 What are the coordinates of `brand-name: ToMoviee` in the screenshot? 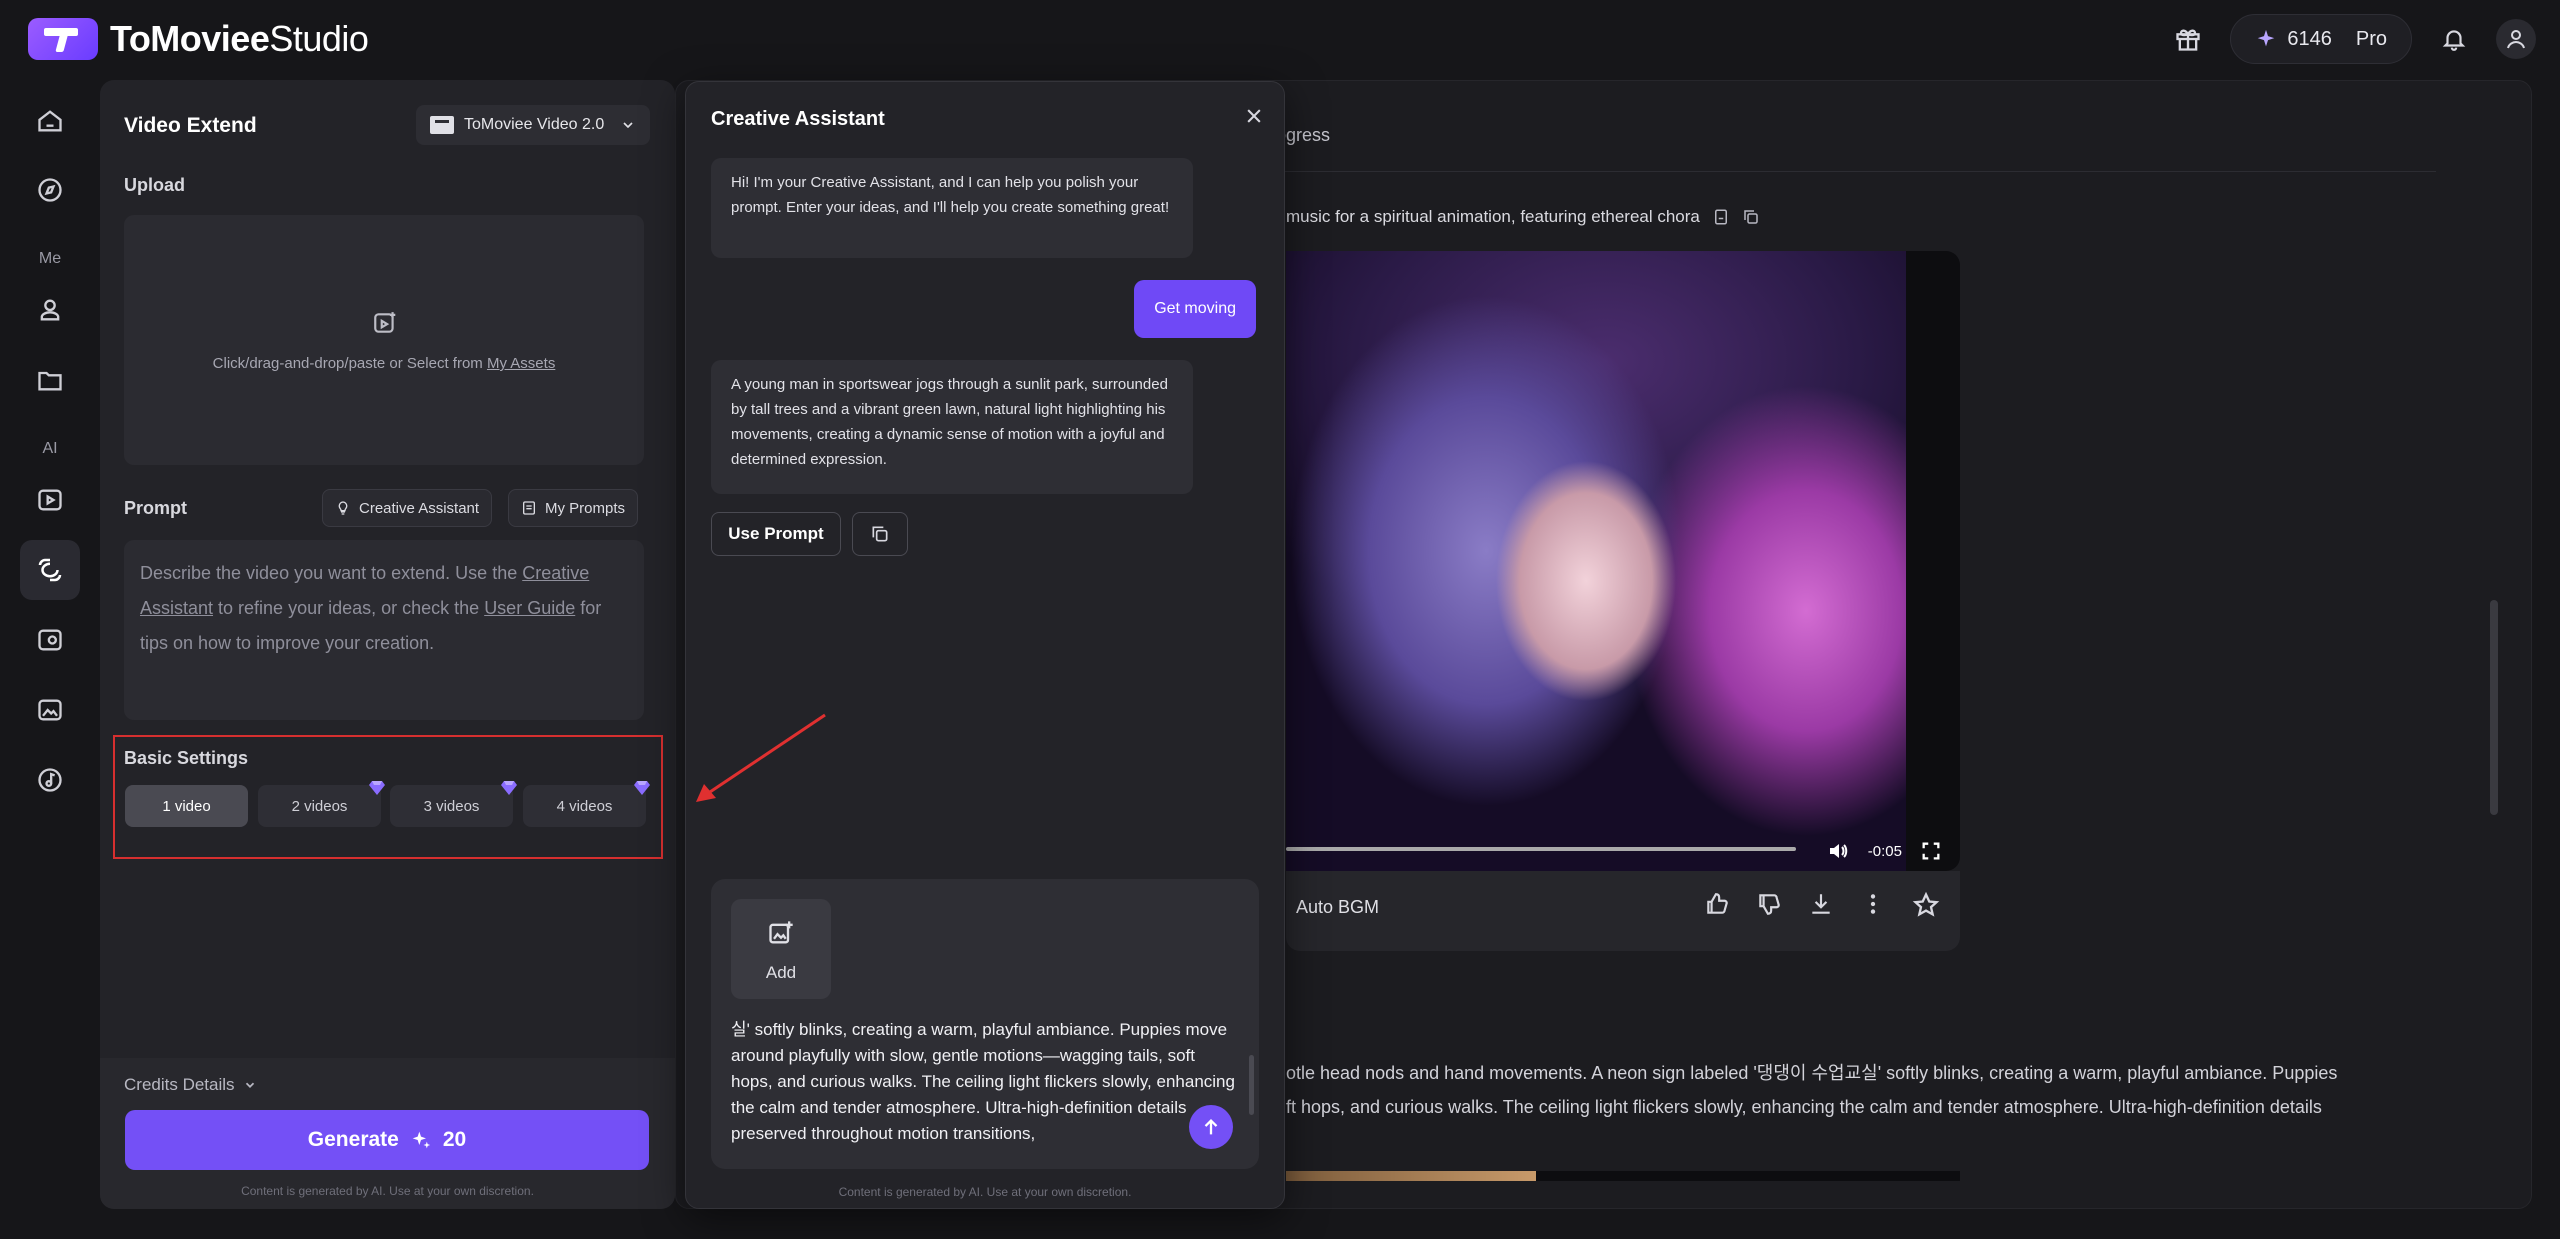 It's located at (190, 38).